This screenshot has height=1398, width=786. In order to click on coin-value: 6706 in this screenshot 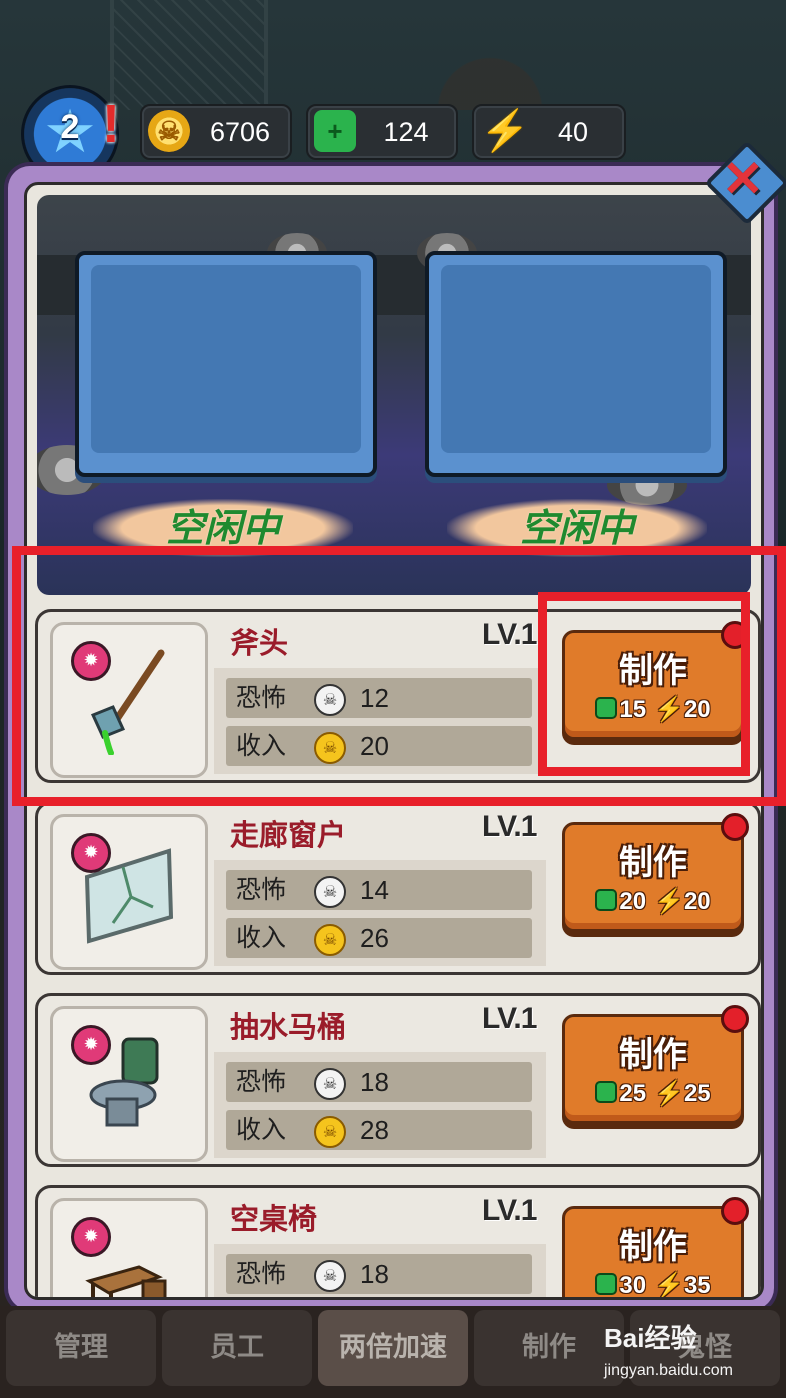, I will do `click(240, 132)`.